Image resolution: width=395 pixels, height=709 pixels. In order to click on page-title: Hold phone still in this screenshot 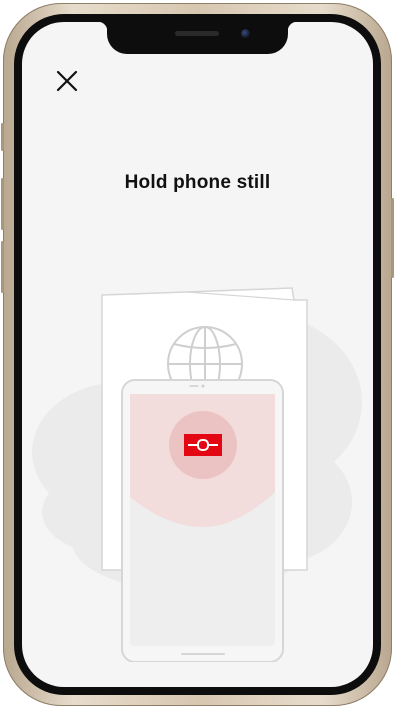, I will do `click(197, 182)`.